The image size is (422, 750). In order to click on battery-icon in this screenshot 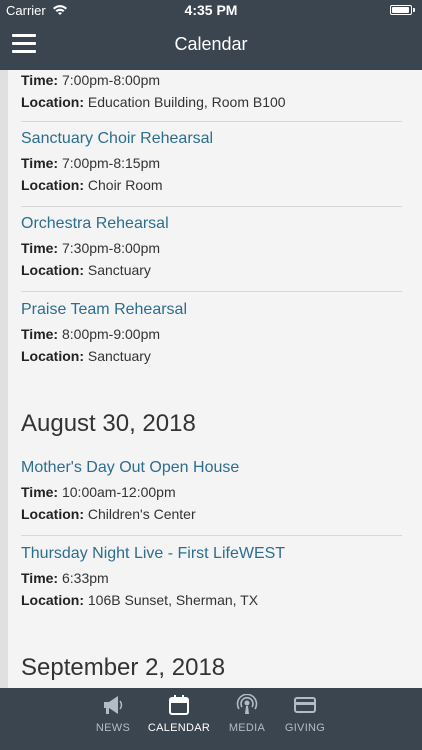, I will do `click(402, 10)`.